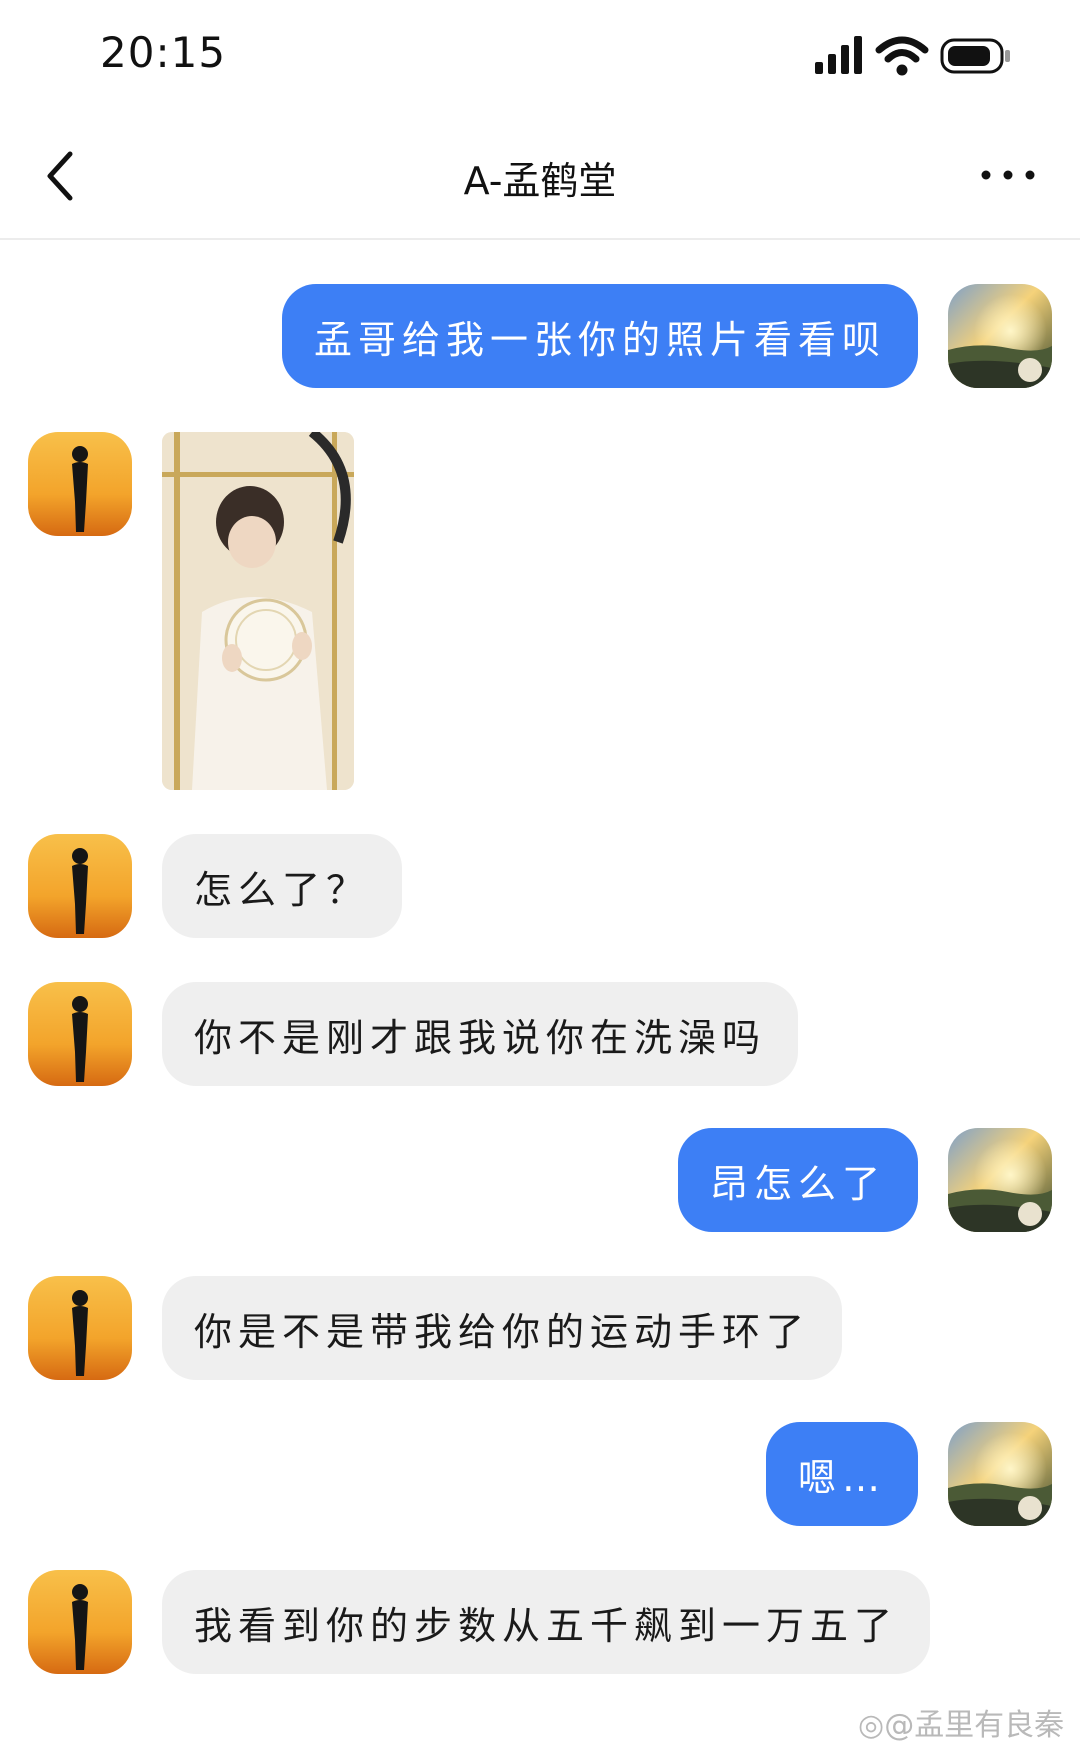 Image resolution: width=1080 pixels, height=1744 pixels. Describe the element at coordinates (599, 336) in the screenshot. I see `message-bubble-sent: 孟哥给我一张你的照片看看呗` at that location.